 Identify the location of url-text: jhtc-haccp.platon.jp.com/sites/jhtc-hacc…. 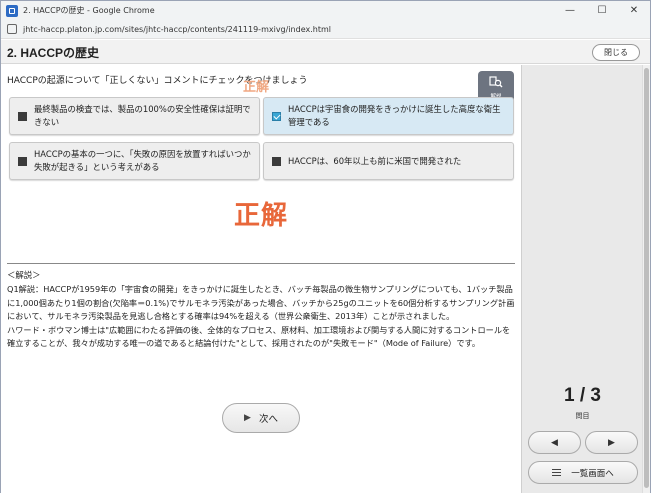
(177, 29).